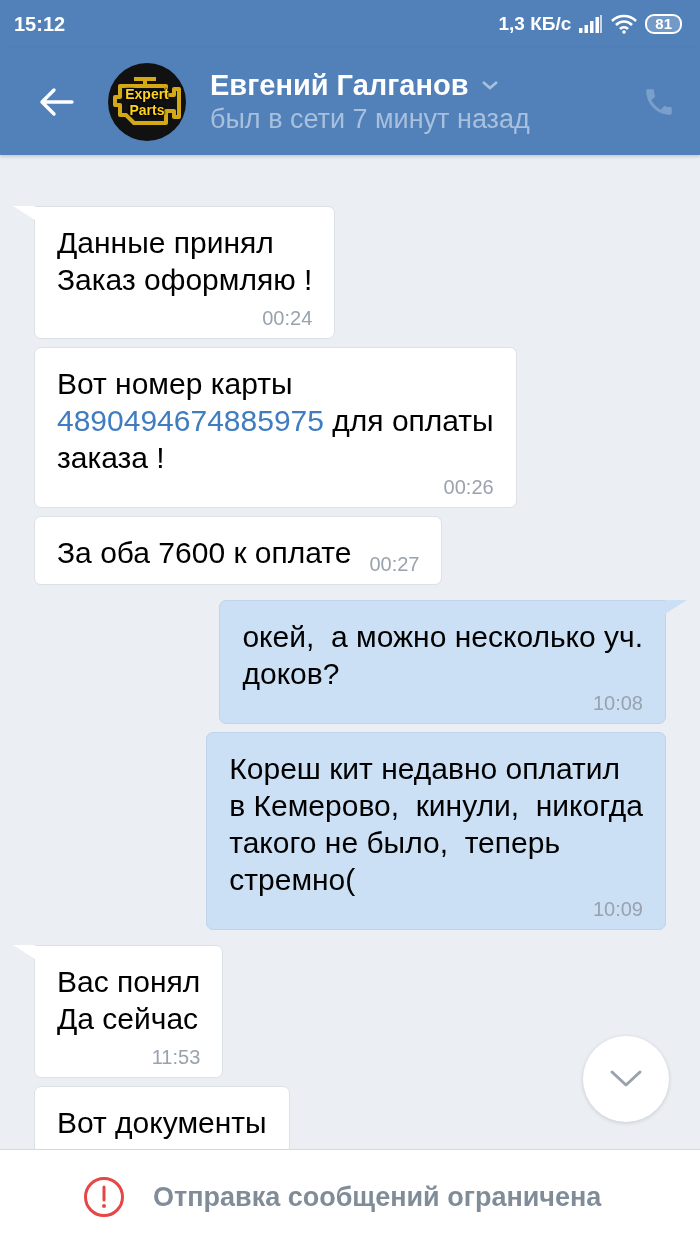  I want to click on message-text: Данные принял Заказ оформляю !, so click(185, 261).